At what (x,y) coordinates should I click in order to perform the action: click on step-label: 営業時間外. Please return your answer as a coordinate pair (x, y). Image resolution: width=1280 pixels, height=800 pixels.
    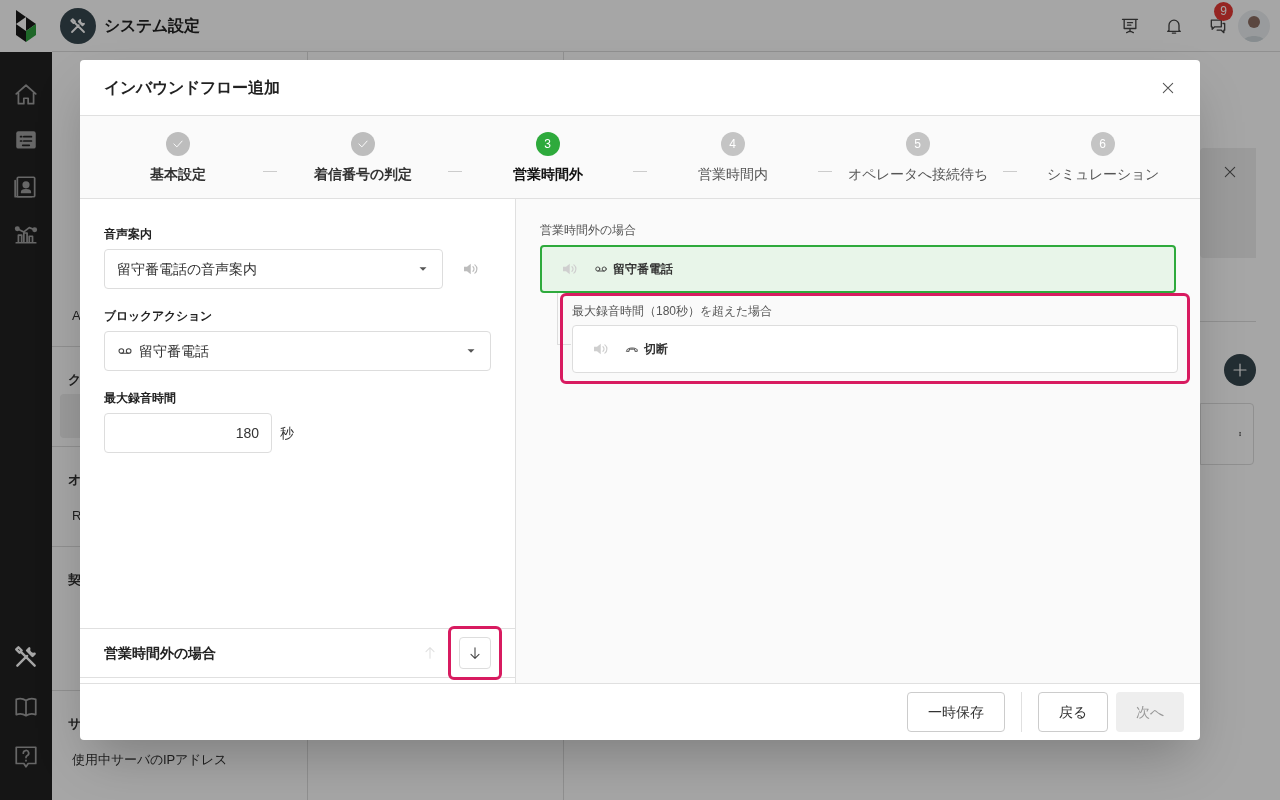
    Looking at the image, I should click on (547, 174).